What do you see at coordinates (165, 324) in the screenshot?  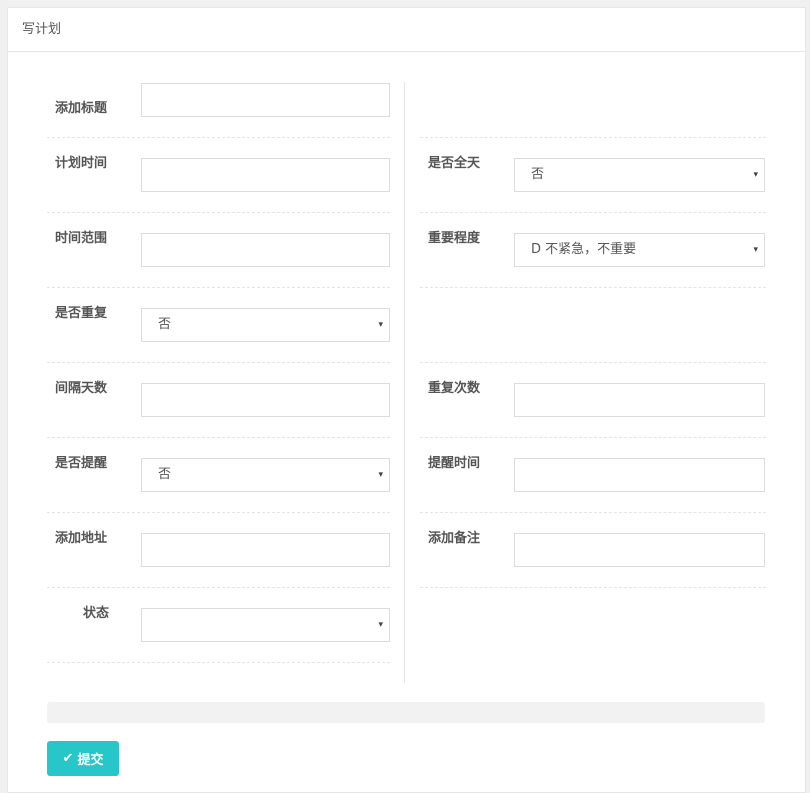 I see `repeat-select-value: 否` at bounding box center [165, 324].